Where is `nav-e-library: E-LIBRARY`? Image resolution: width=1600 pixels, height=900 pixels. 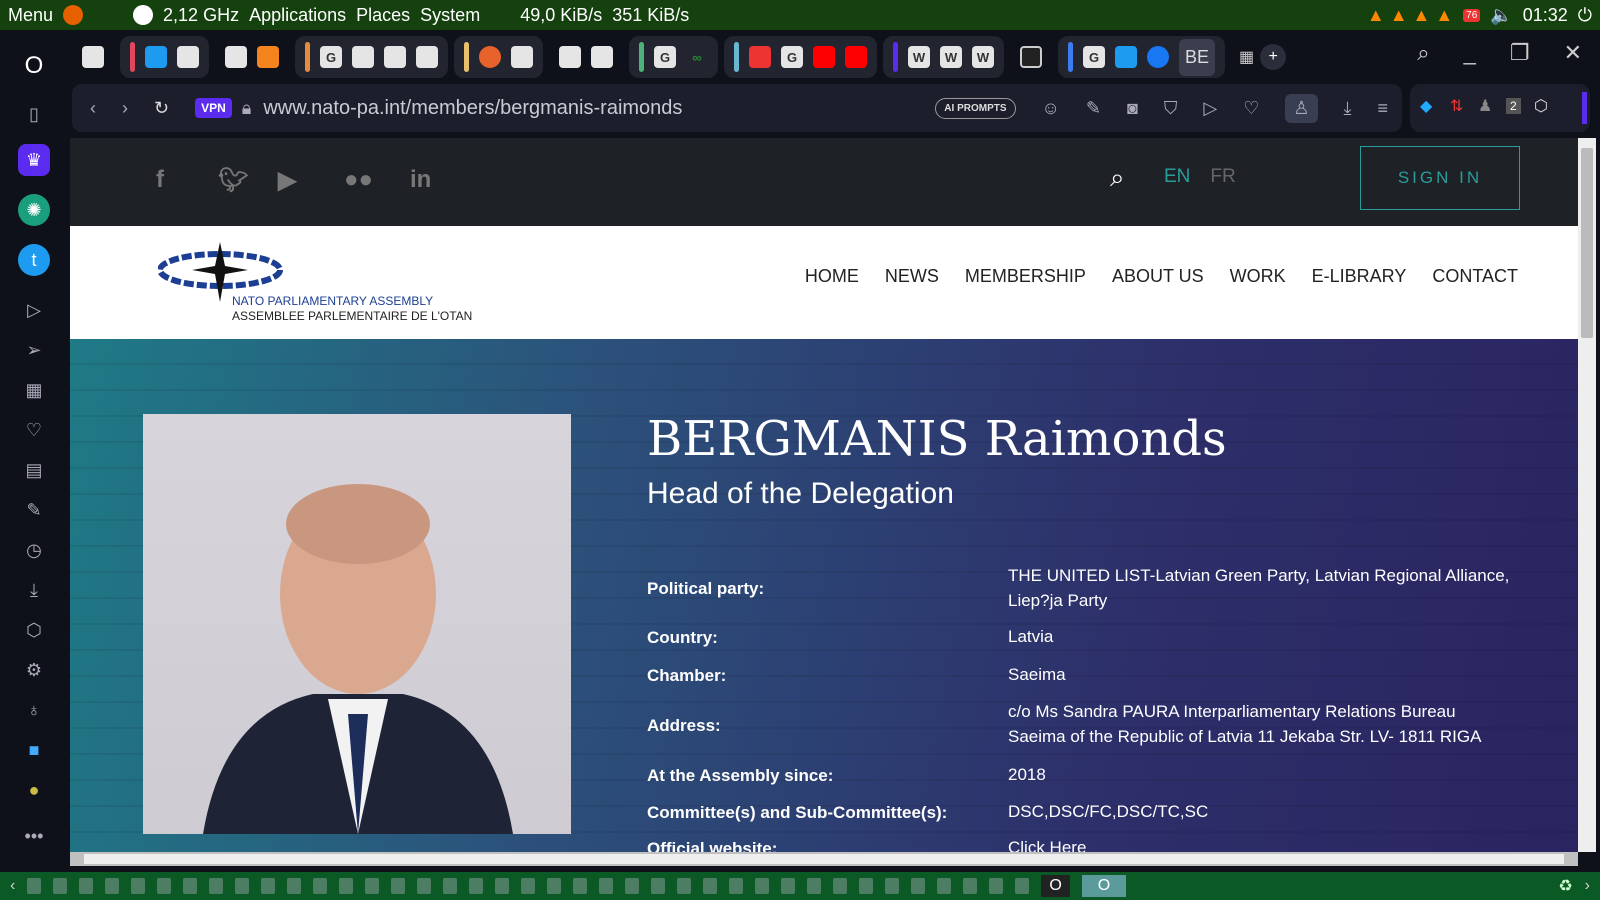 nav-e-library: E-LIBRARY is located at coordinates (1359, 276).